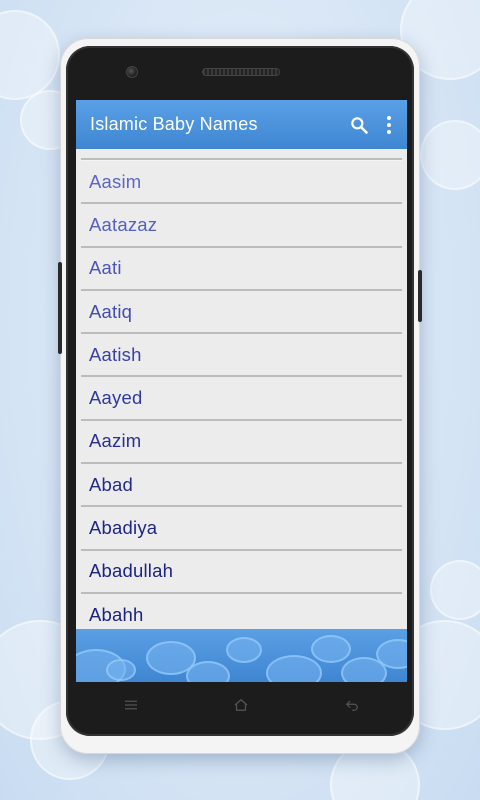 This screenshot has height=800, width=480. I want to click on name-label: Aatiq, so click(111, 311).